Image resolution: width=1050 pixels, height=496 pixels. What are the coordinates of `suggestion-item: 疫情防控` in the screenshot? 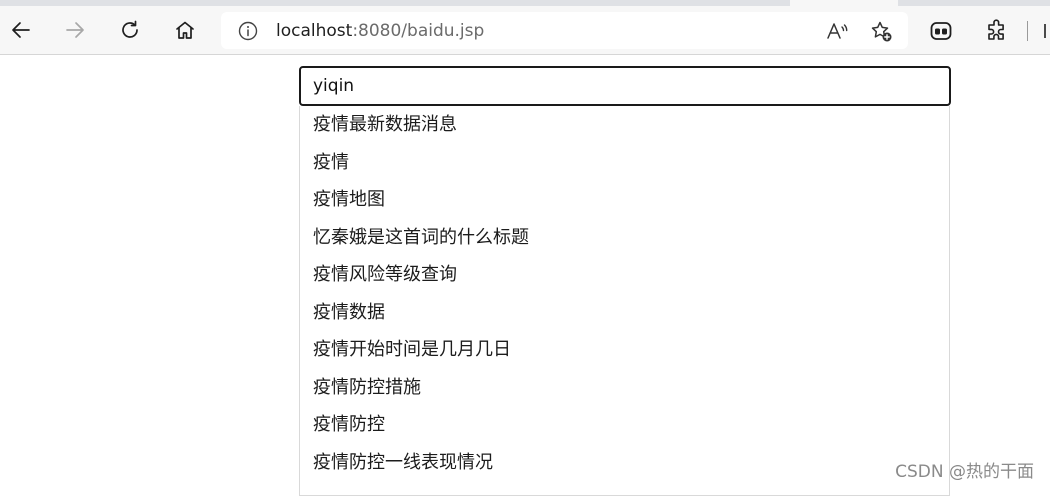 It's located at (349, 425).